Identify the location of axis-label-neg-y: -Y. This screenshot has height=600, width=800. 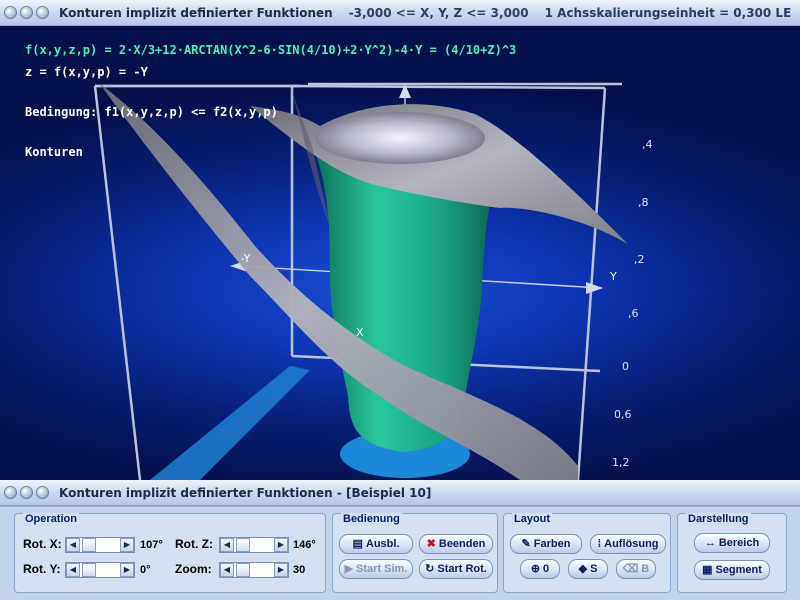
(246, 258).